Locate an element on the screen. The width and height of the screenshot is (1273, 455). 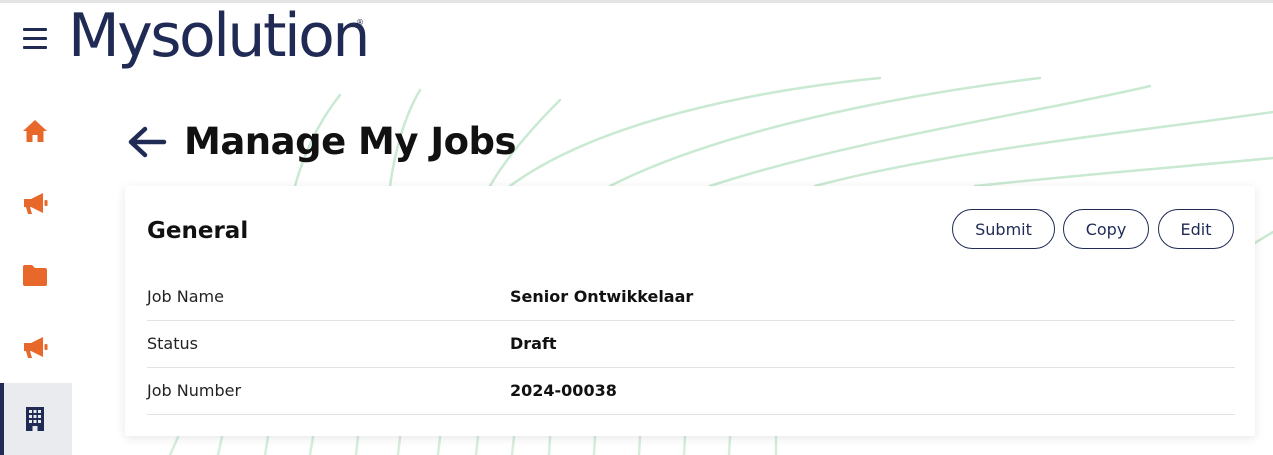
edit-button: Edit is located at coordinates (1196, 229).